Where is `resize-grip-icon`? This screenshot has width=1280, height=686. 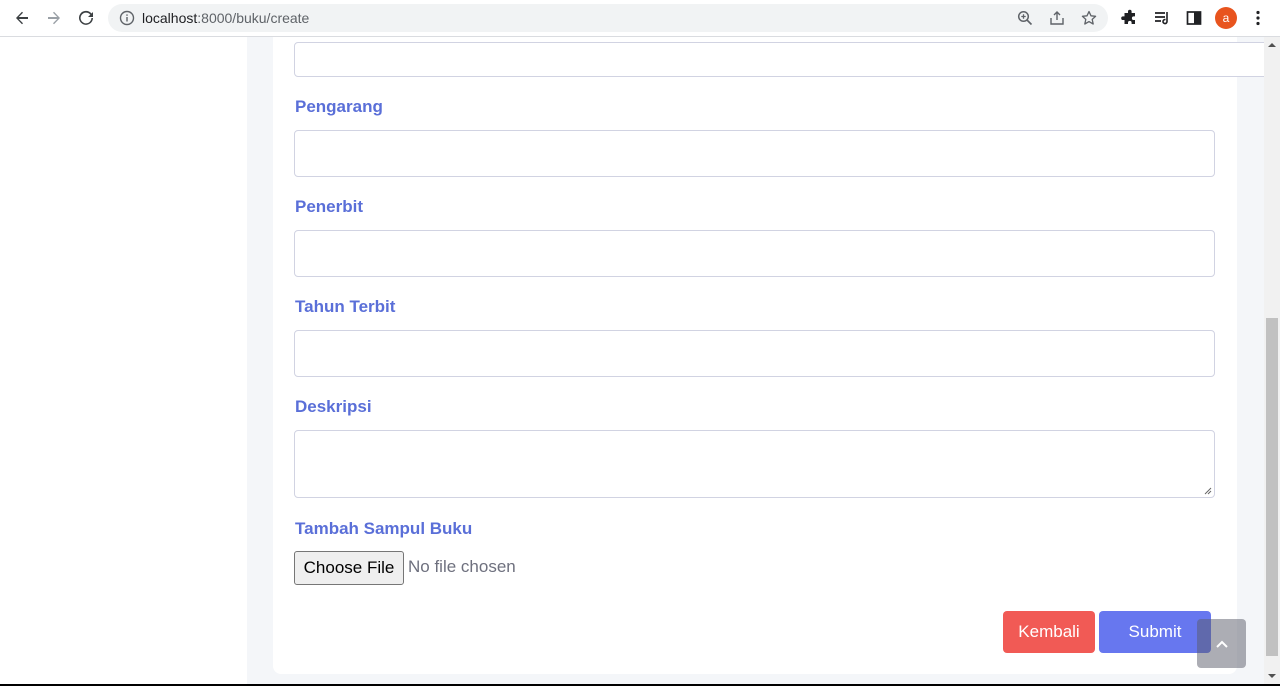 resize-grip-icon is located at coordinates (1207, 490).